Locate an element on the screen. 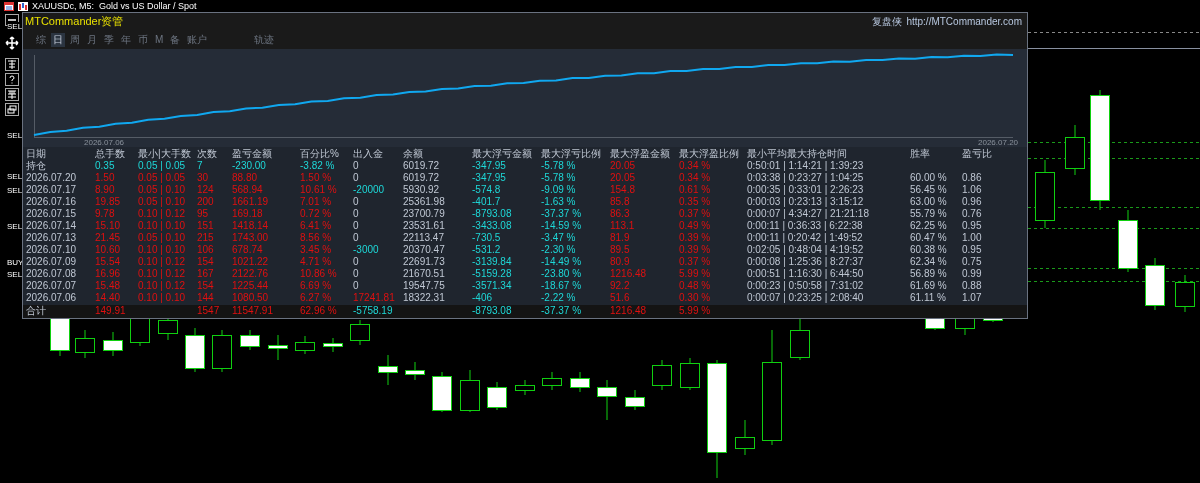 The width and height of the screenshot is (1200, 483). table-cell-text: -3433.08 is located at coordinates (492, 226).